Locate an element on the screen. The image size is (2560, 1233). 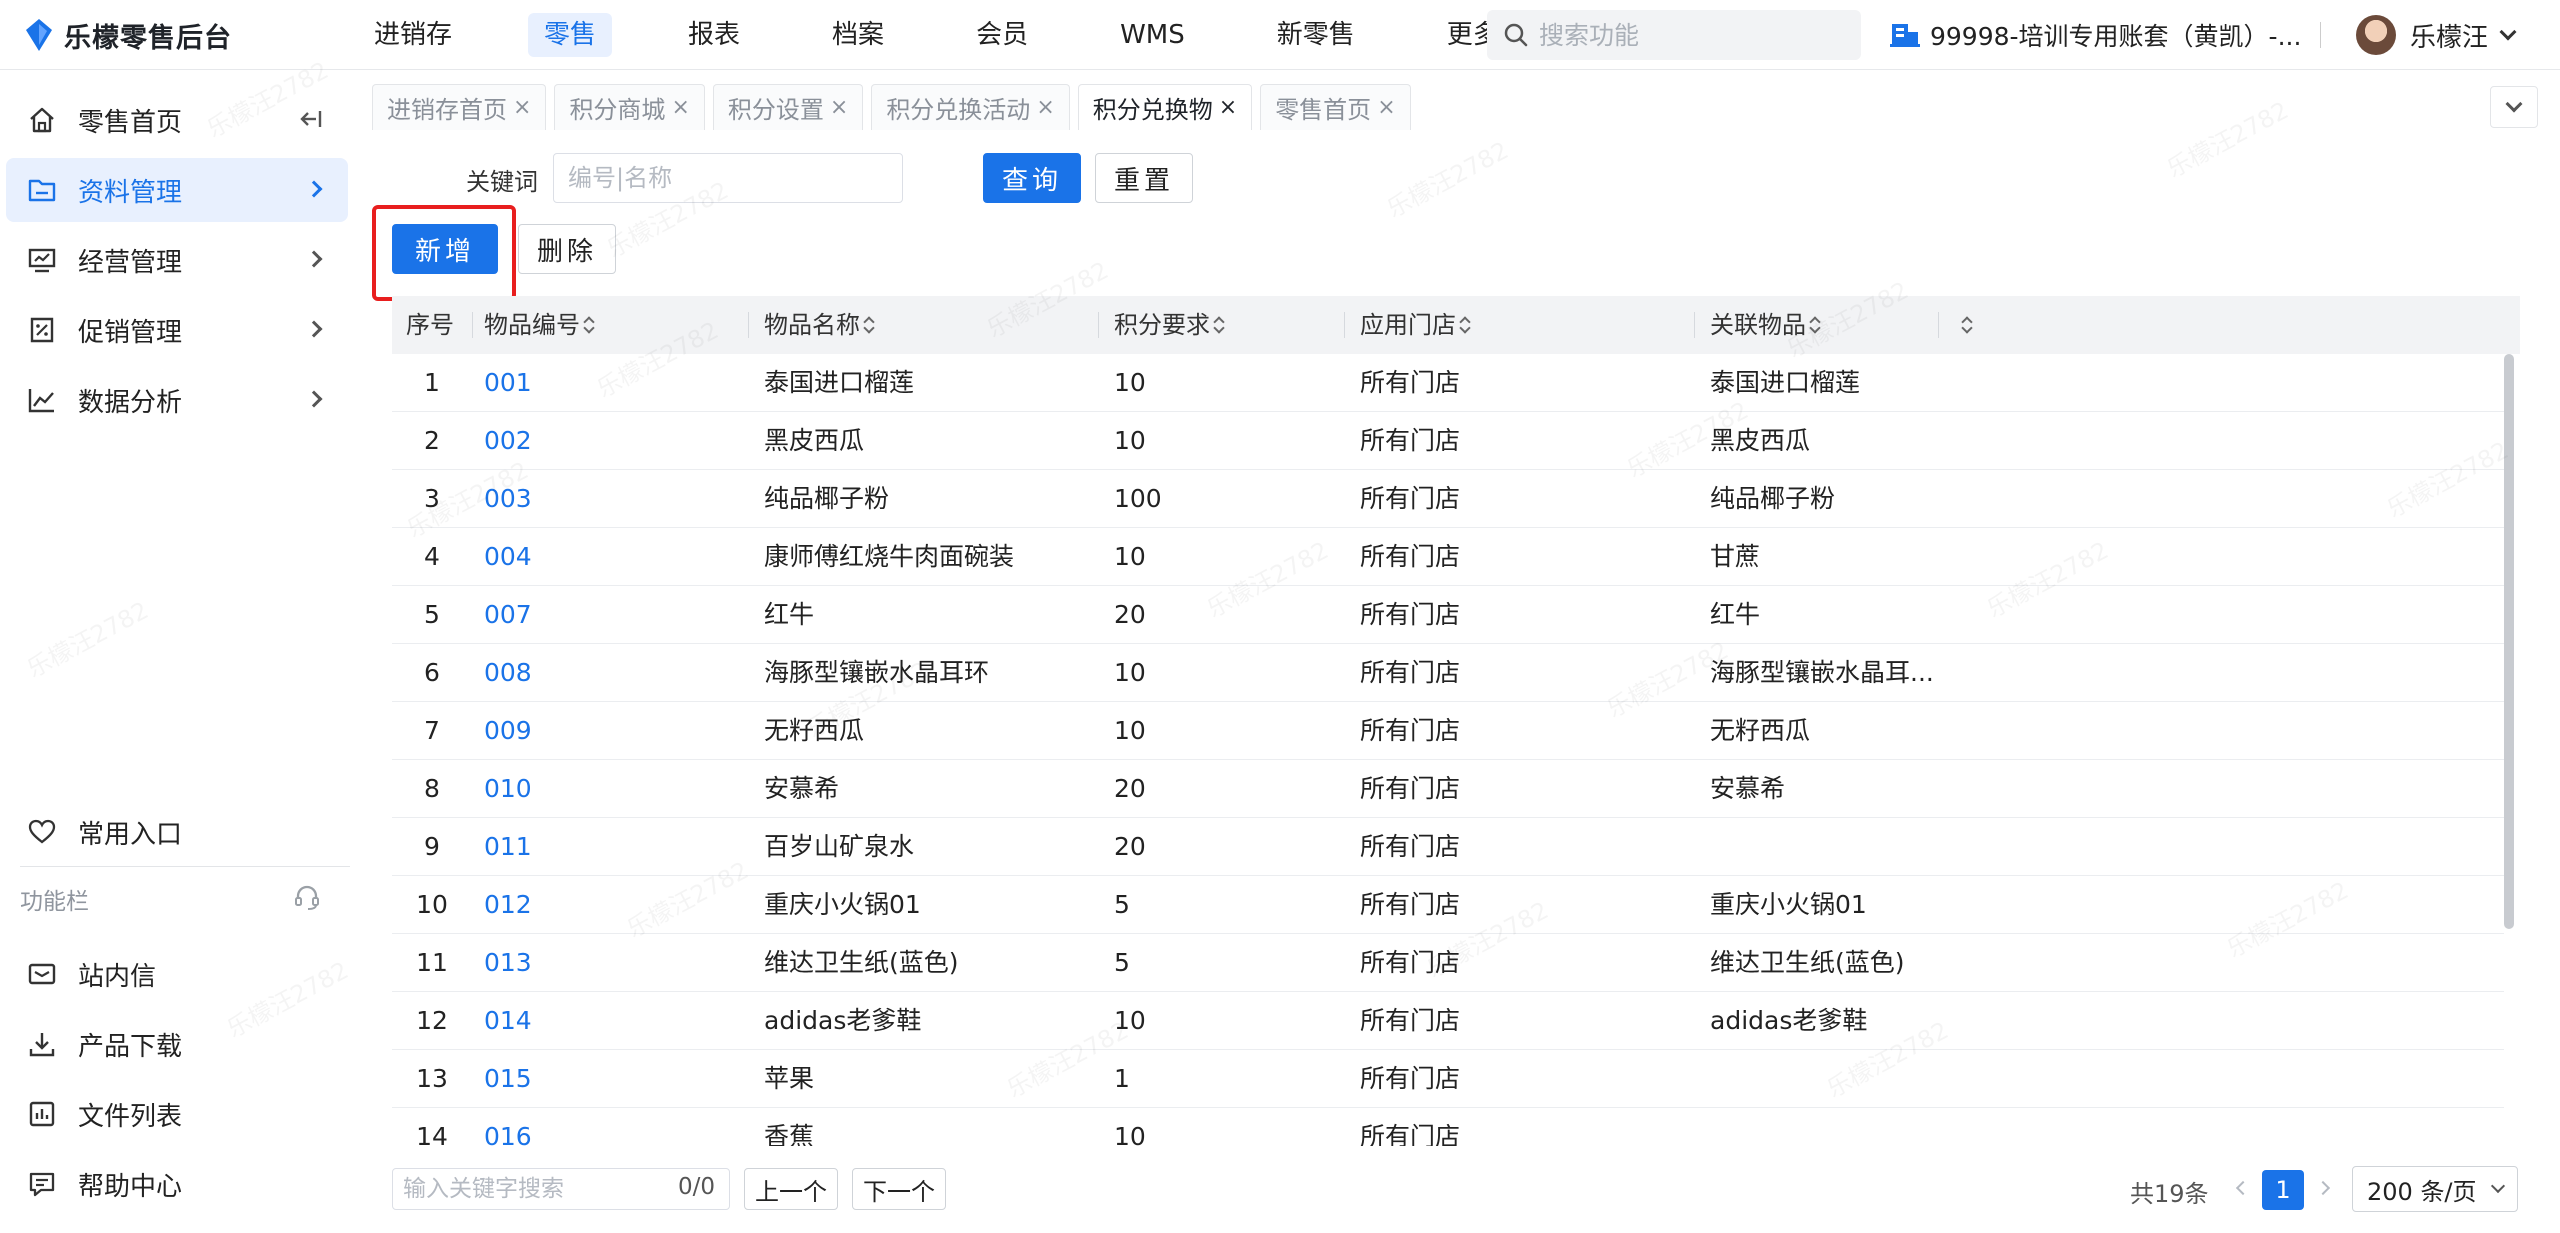
sidebar-item-retail-home: 零售首页 is located at coordinates (174, 120).